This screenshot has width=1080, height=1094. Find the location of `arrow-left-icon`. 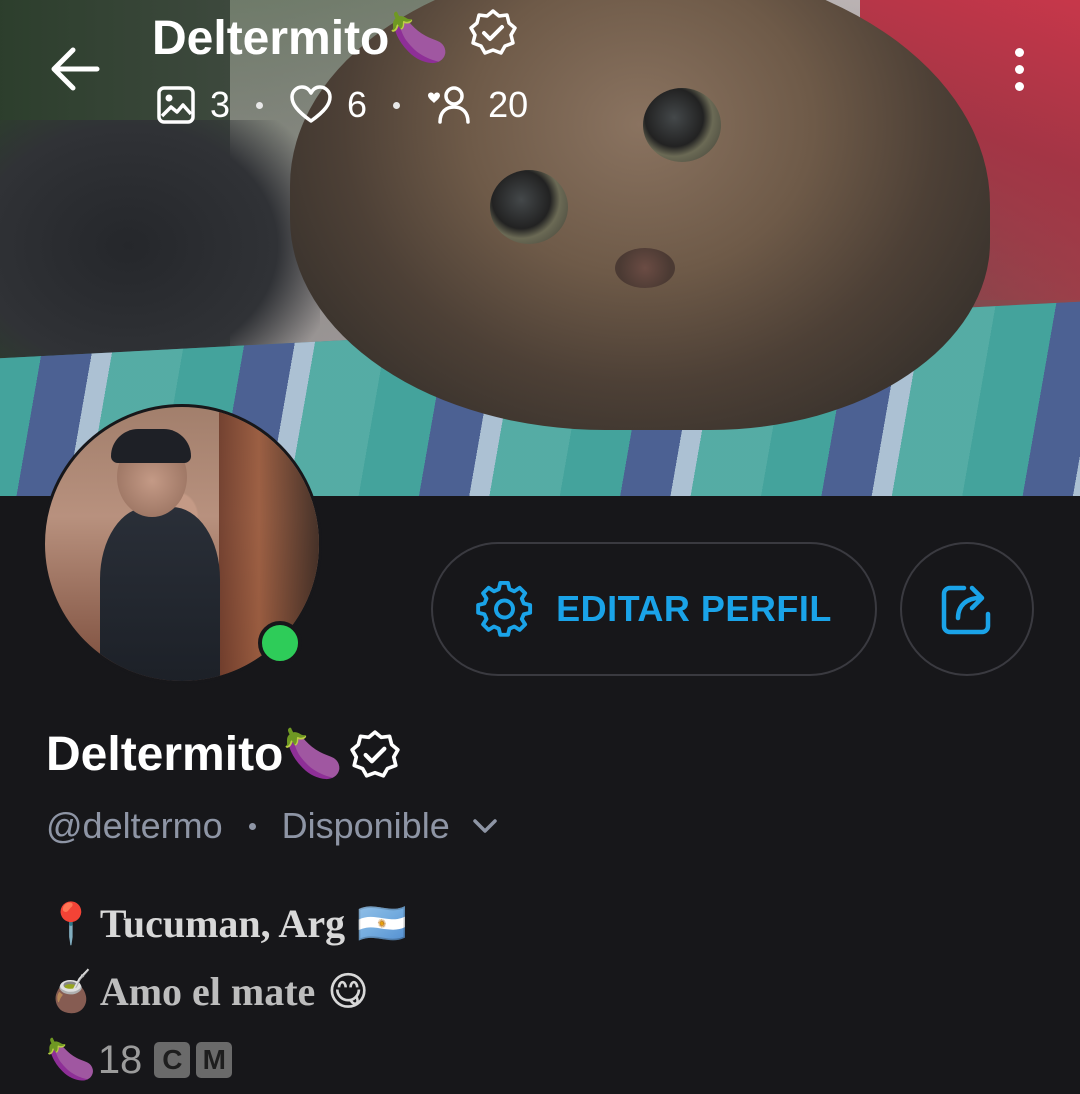

arrow-left-icon is located at coordinates (75, 69).